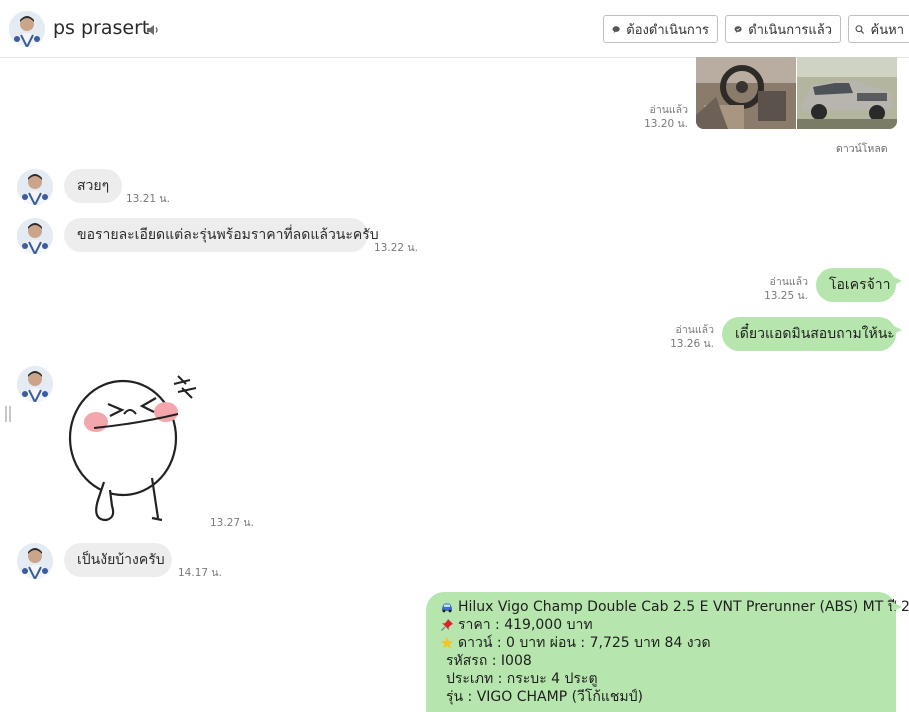 This screenshot has width=909, height=712. What do you see at coordinates (447, 608) in the screenshot?
I see `car-icon` at bounding box center [447, 608].